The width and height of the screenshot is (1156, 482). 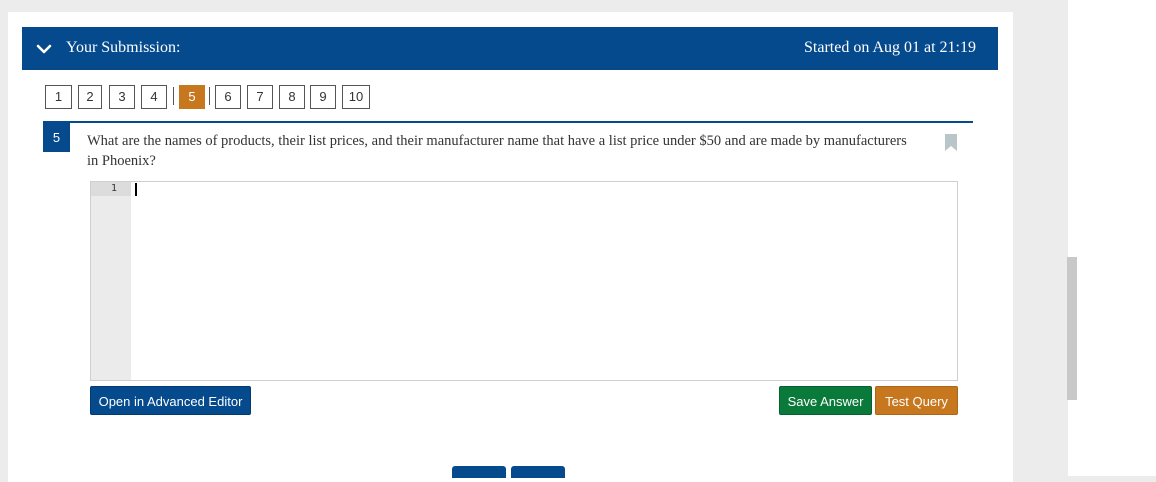 I want to click on next-nav-button, so click(x=538, y=472).